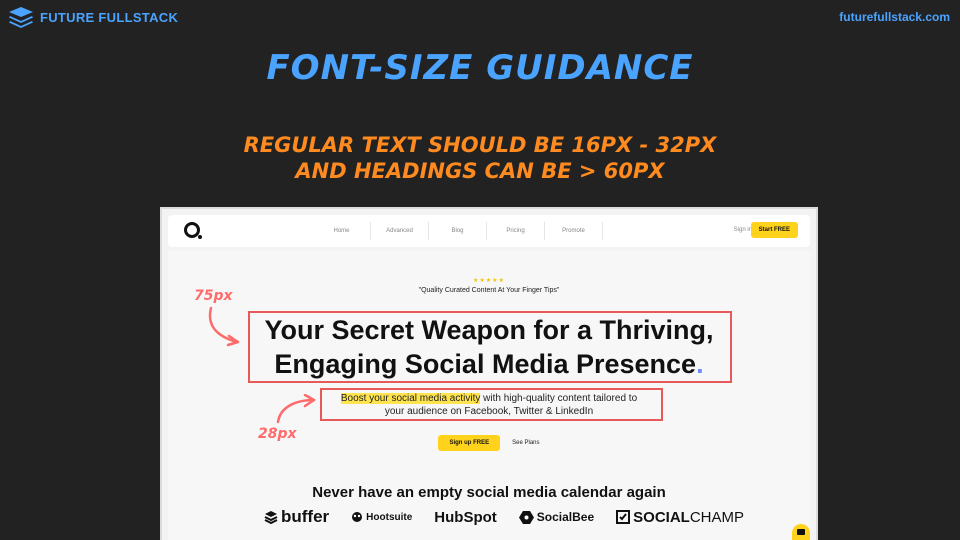 The image size is (960, 540). Describe the element at coordinates (465, 517) in the screenshot. I see `hubspot-logo: HubSpot` at that location.